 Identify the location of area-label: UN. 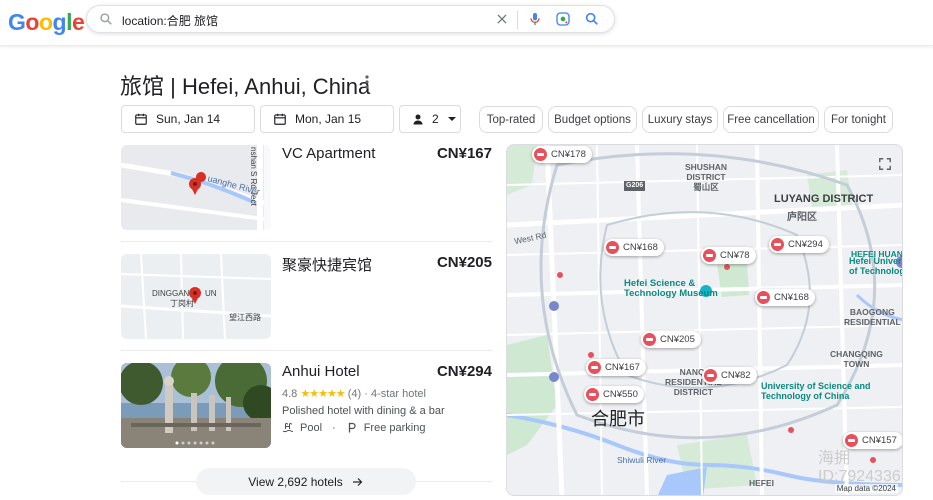
(211, 293).